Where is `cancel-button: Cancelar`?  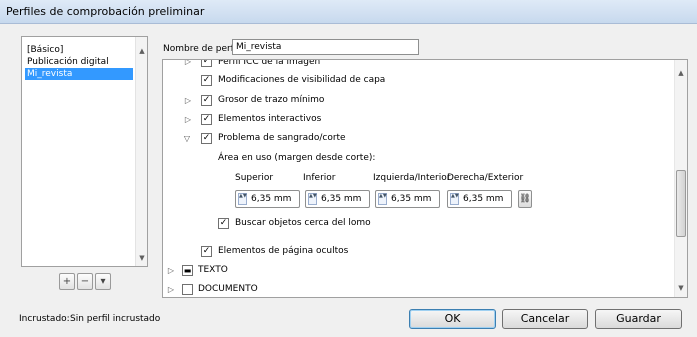
cancel-button: Cancelar is located at coordinates (545, 319).